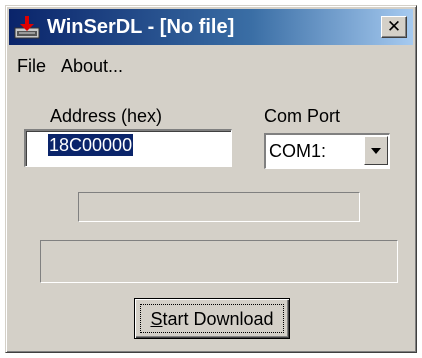 This screenshot has height=358, width=422. What do you see at coordinates (31, 66) in the screenshot?
I see `menu-file: File` at bounding box center [31, 66].